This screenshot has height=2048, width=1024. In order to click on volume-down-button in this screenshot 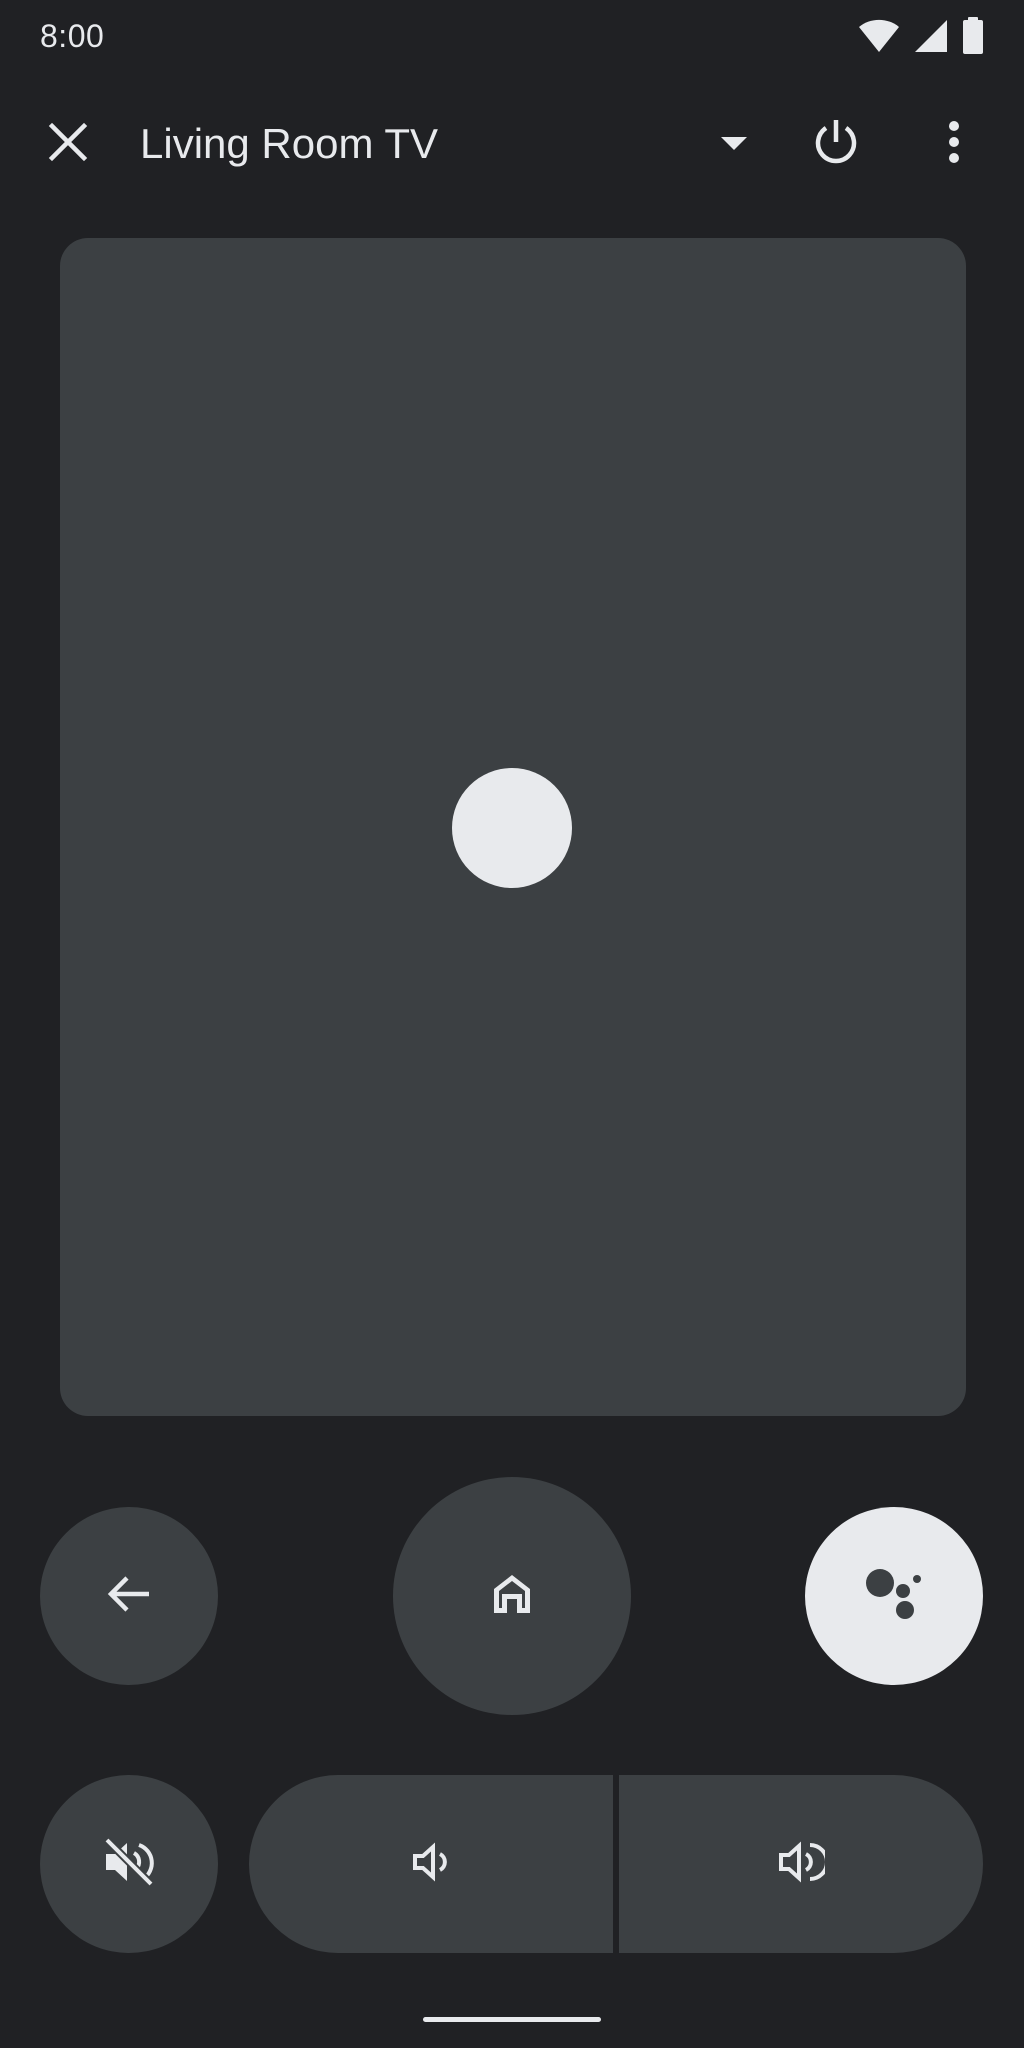, I will do `click(431, 1864)`.